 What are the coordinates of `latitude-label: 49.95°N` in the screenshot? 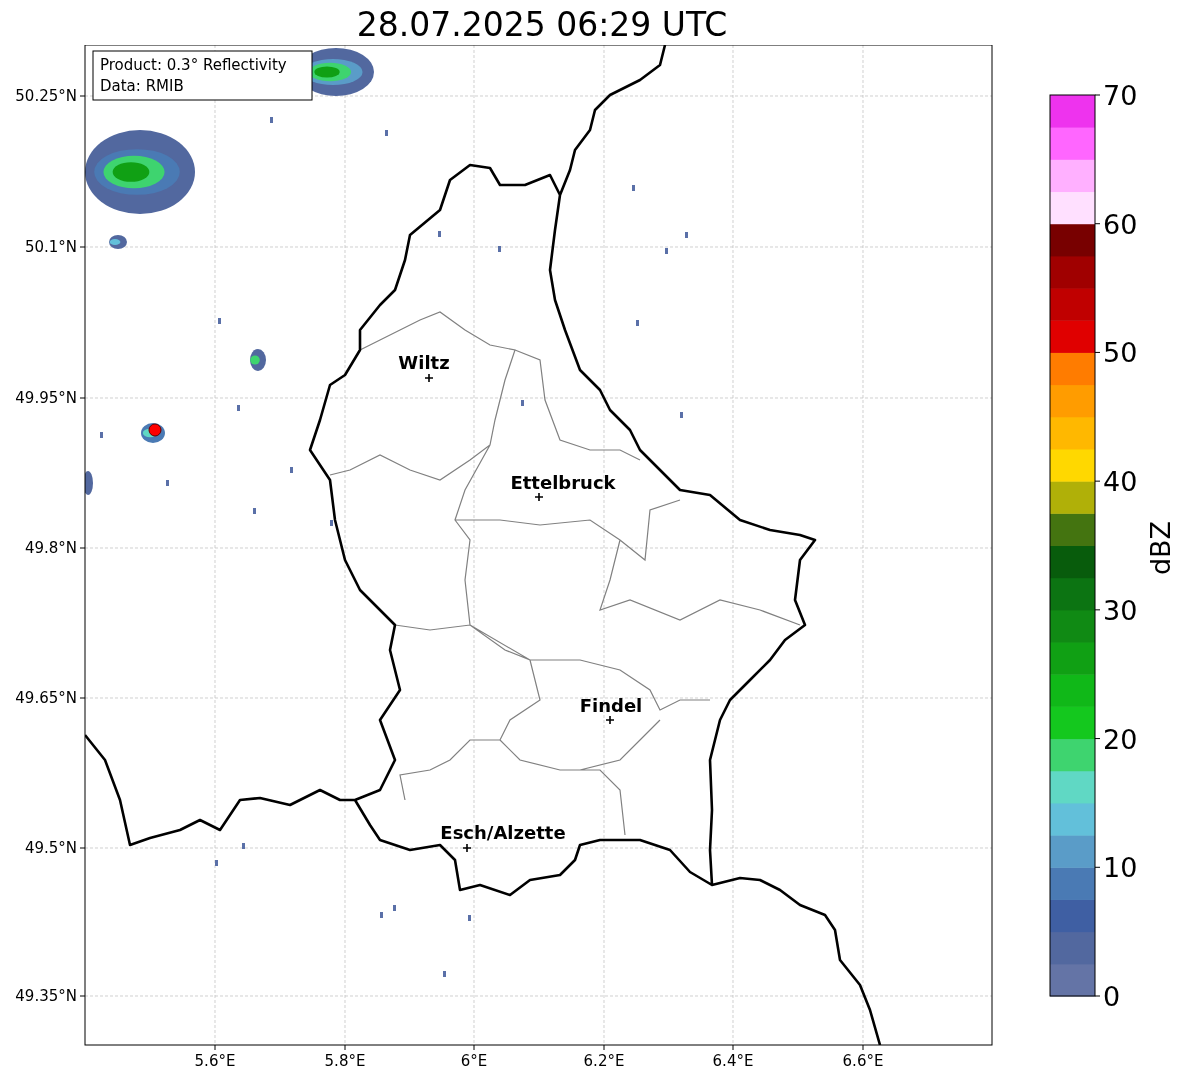 It's located at (46, 398).